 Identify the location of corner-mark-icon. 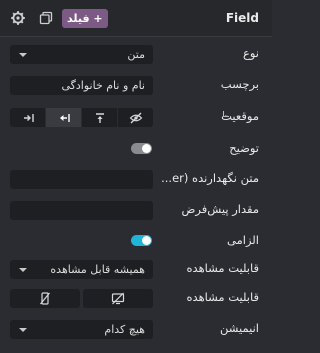
(226, 114).